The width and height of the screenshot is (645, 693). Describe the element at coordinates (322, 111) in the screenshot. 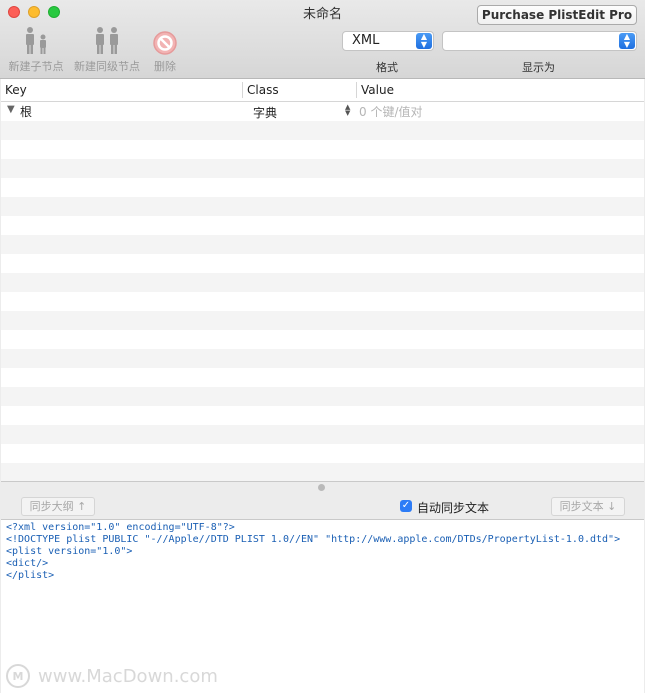

I see `root-row: ▼ 根 字典 ▲ ▼ 0 个键/值对` at that location.